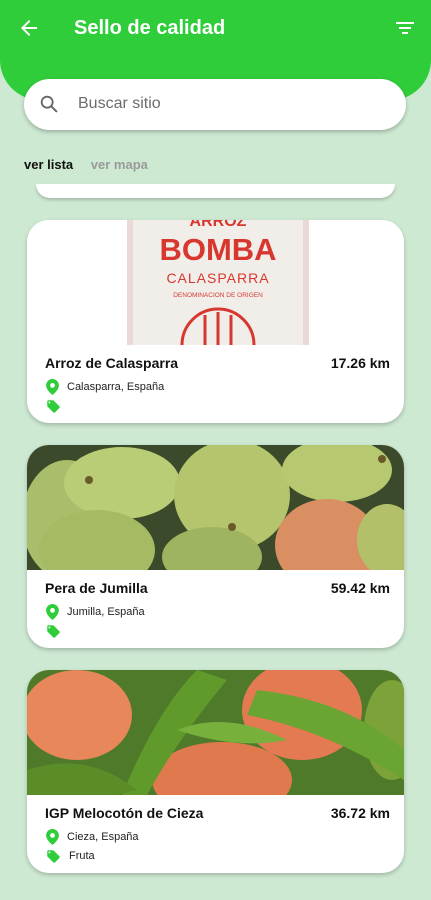 The height and width of the screenshot is (900, 431). Describe the element at coordinates (49, 104) in the screenshot. I see `search-icon` at that location.